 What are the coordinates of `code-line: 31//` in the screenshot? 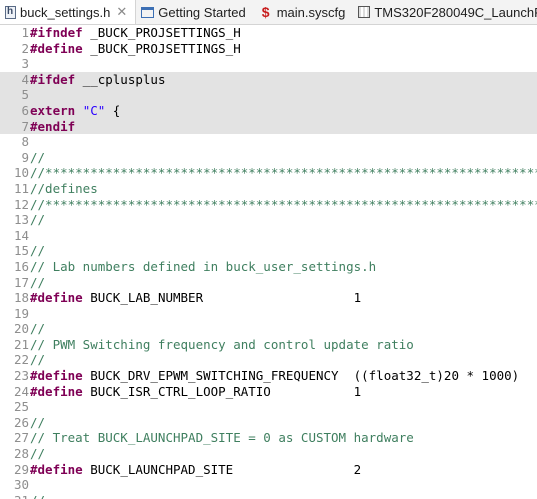 It's located at (268, 496).